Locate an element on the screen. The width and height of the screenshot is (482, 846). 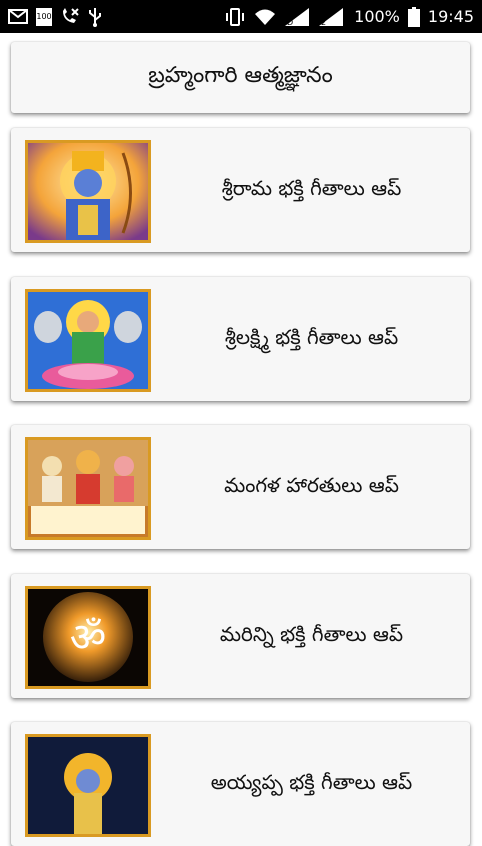
list-item-label: అయ్యప్ప భక్తి గీతాలు ఆప్ is located at coordinates (311, 781).